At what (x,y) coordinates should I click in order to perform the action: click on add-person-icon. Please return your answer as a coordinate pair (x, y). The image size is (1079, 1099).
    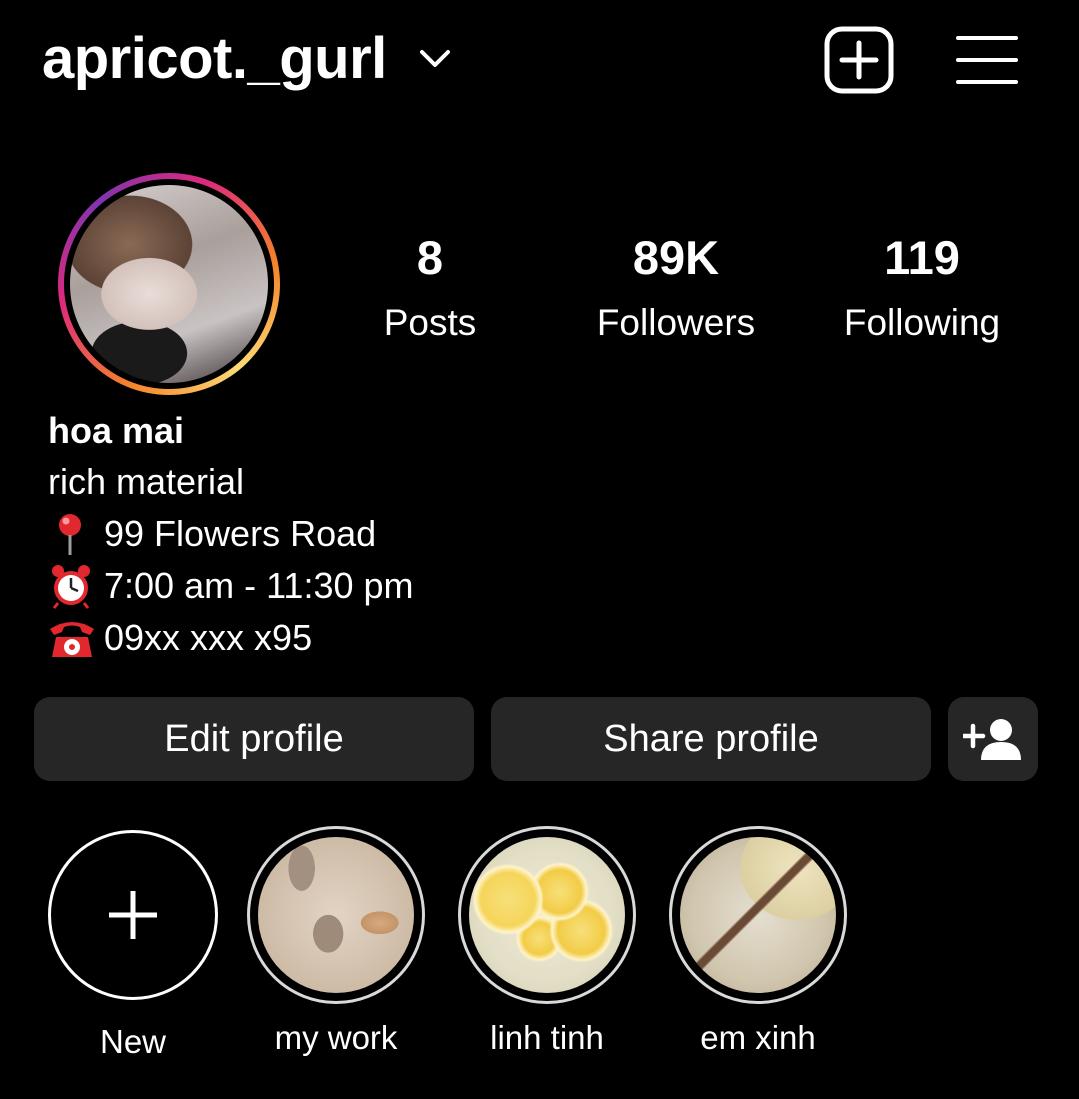
    Looking at the image, I should click on (992, 739).